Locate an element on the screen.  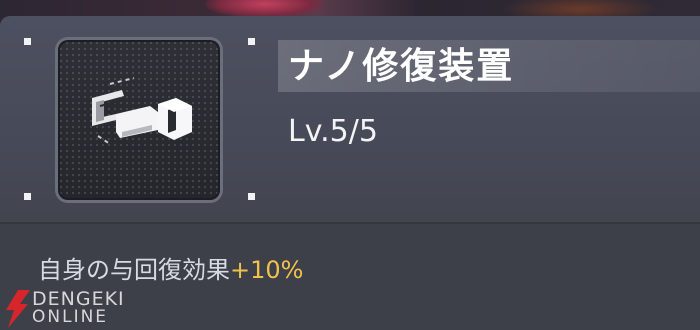
watermark-line2: ONLINE is located at coordinates (70, 317).